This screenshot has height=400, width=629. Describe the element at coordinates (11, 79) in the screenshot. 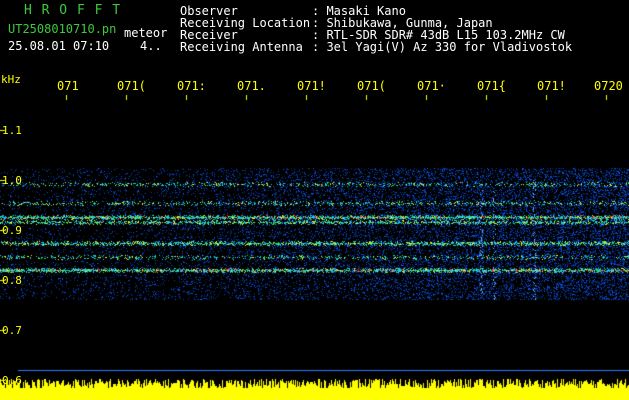

I see `axis-unit-label: kHz` at that location.